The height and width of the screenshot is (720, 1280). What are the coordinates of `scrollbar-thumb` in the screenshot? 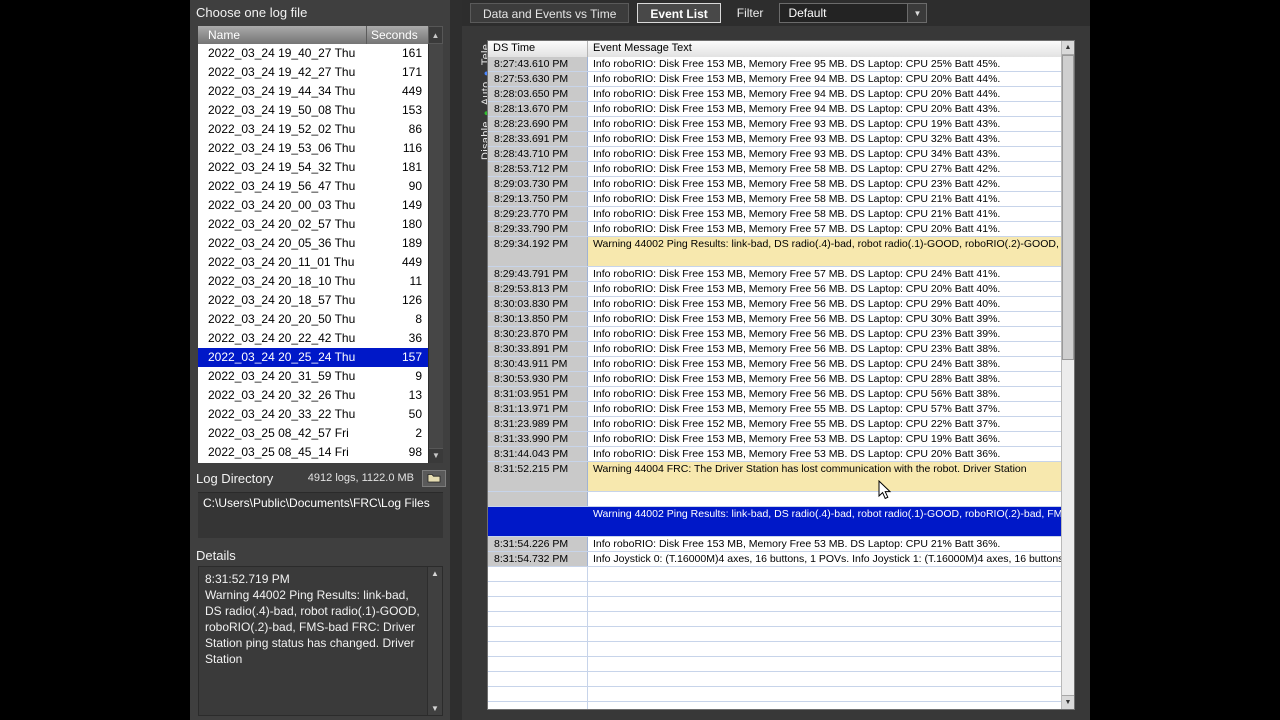 It's located at (1068, 207).